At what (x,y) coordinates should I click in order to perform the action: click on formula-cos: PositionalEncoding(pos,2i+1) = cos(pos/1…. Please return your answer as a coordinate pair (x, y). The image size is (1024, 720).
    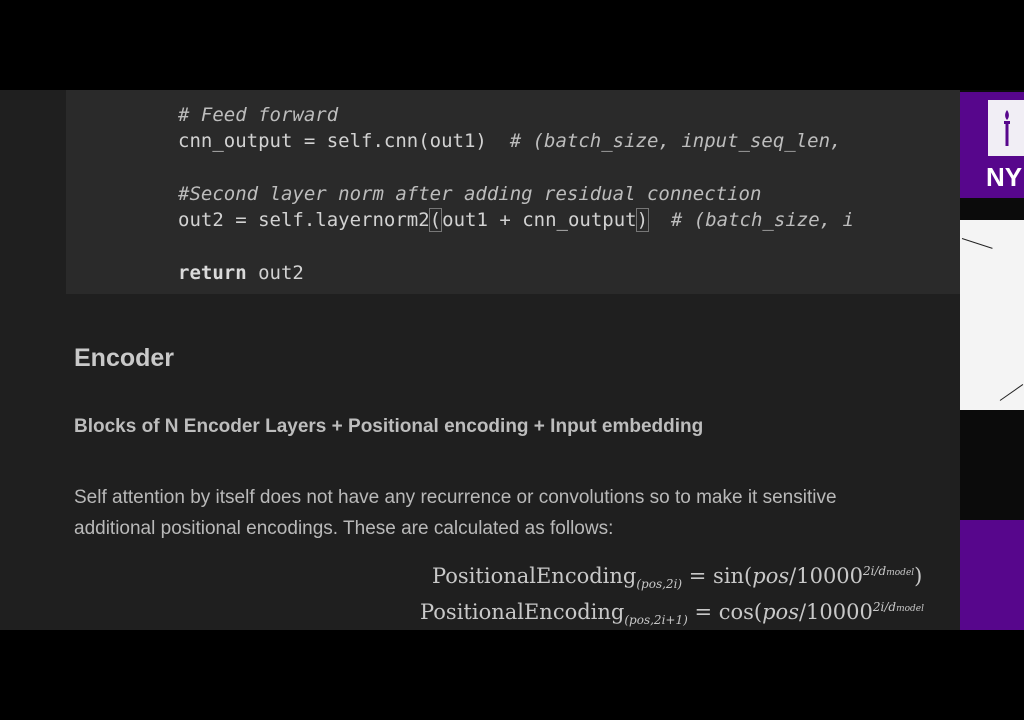
    Looking at the image, I should click on (672, 613).